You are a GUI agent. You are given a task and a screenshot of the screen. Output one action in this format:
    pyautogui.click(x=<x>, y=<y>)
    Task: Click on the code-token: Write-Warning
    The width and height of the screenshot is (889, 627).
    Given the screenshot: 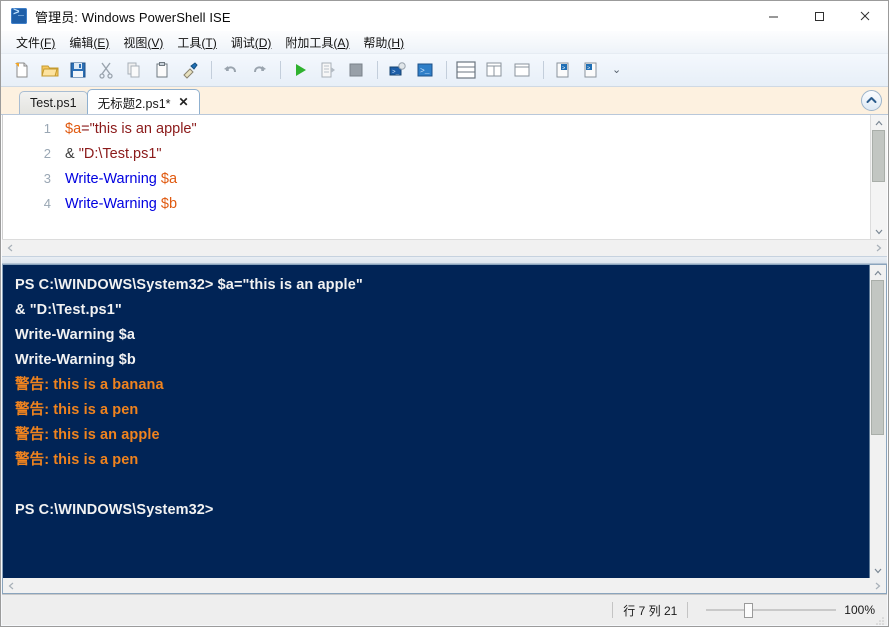 What is the action you would take?
    pyautogui.click(x=113, y=204)
    